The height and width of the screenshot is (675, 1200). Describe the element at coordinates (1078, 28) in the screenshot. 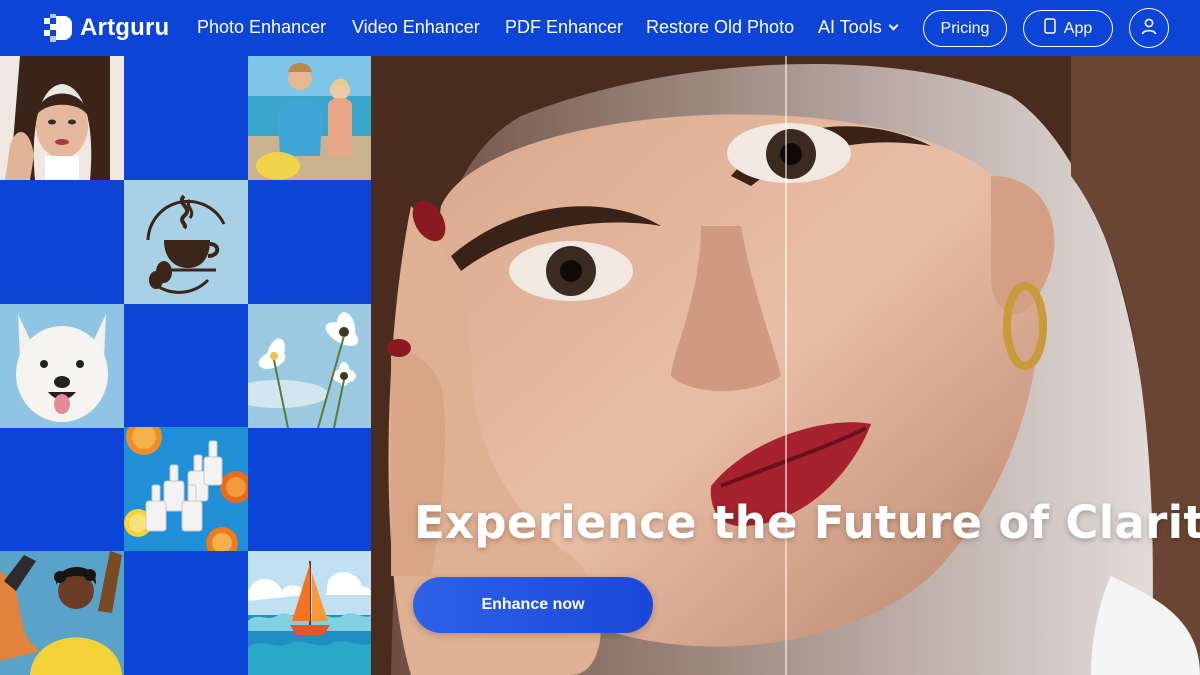

I see `app-button-label: App` at that location.